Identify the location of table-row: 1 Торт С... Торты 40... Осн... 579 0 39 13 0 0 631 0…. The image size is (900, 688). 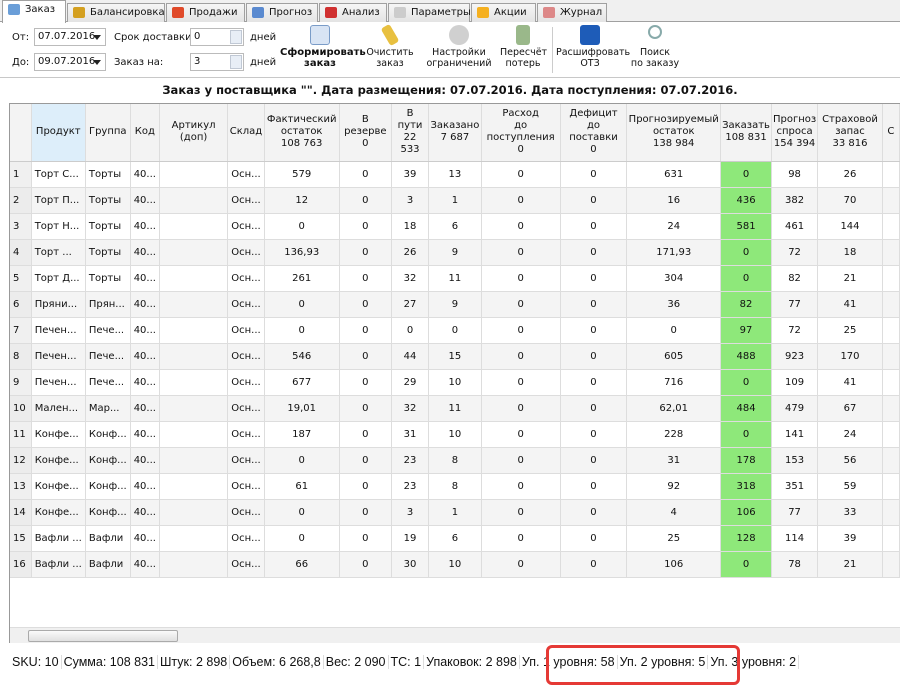
(455, 174).